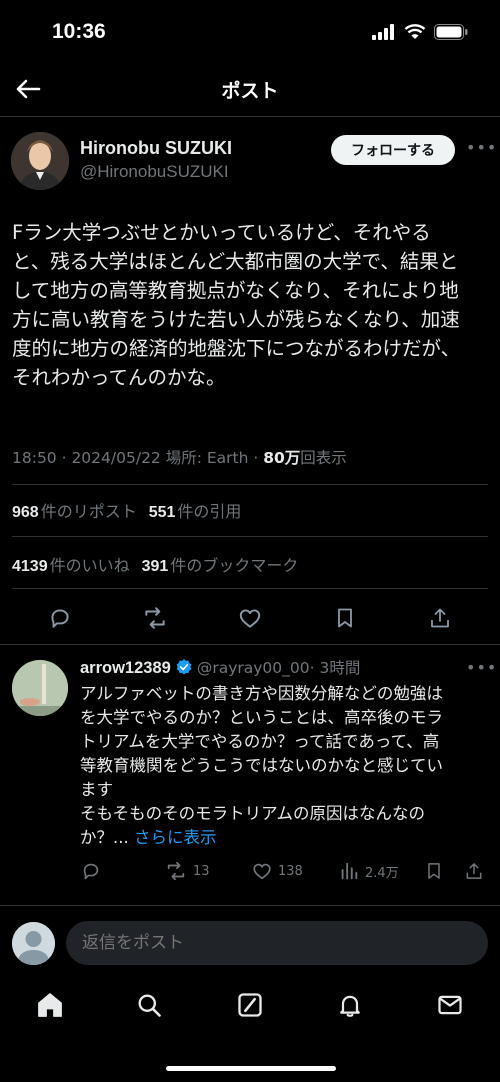 The width and height of the screenshot is (500, 1082). I want to click on likes-label: 件のいいね, so click(89, 565).